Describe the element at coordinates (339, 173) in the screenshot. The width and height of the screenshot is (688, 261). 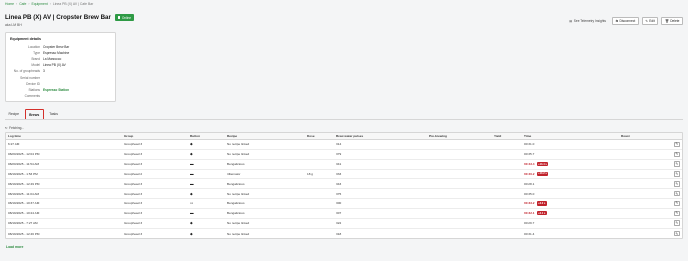
I see `pulses-cell: 333` at that location.